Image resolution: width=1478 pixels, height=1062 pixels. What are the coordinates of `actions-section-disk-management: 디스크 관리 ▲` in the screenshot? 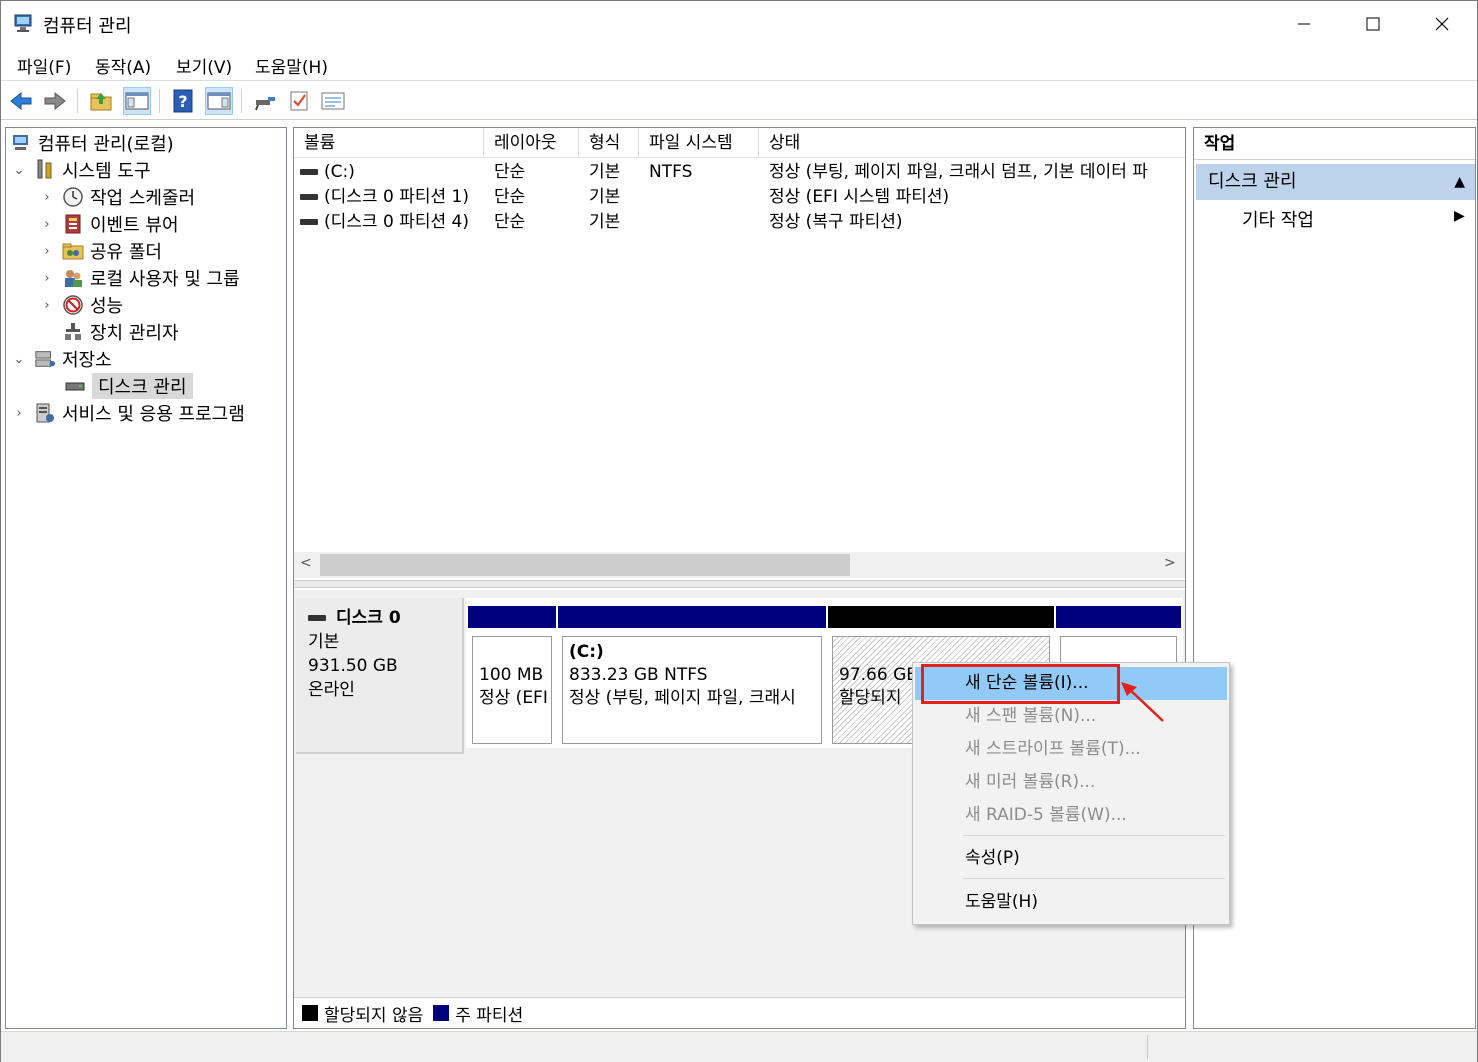 It's located at (1335, 182).